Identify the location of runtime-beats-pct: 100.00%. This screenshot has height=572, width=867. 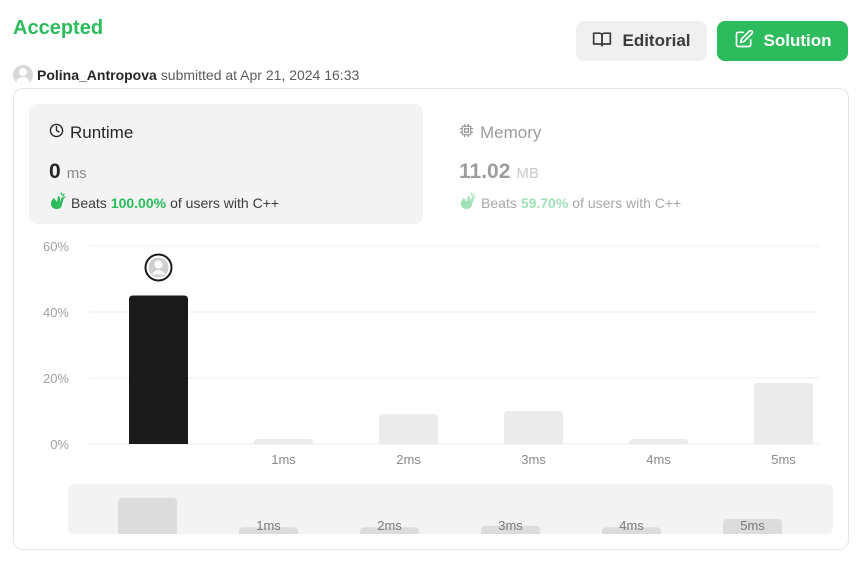
(138, 202).